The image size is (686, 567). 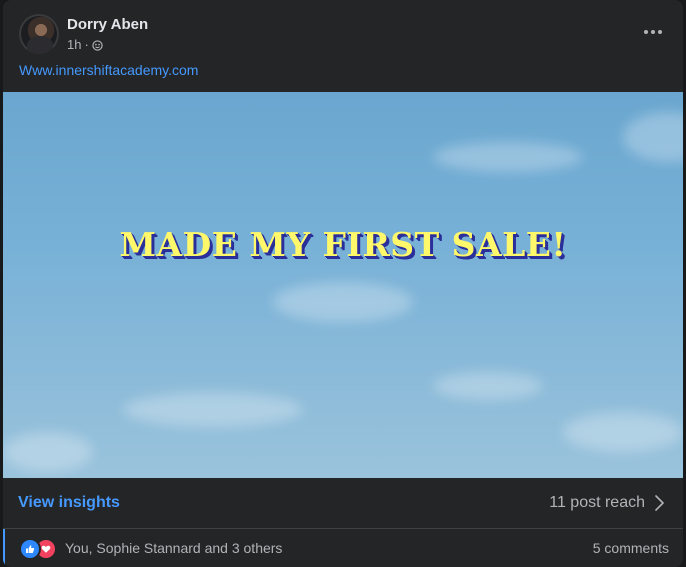 I want to click on reaction-icons, so click(x=41, y=549).